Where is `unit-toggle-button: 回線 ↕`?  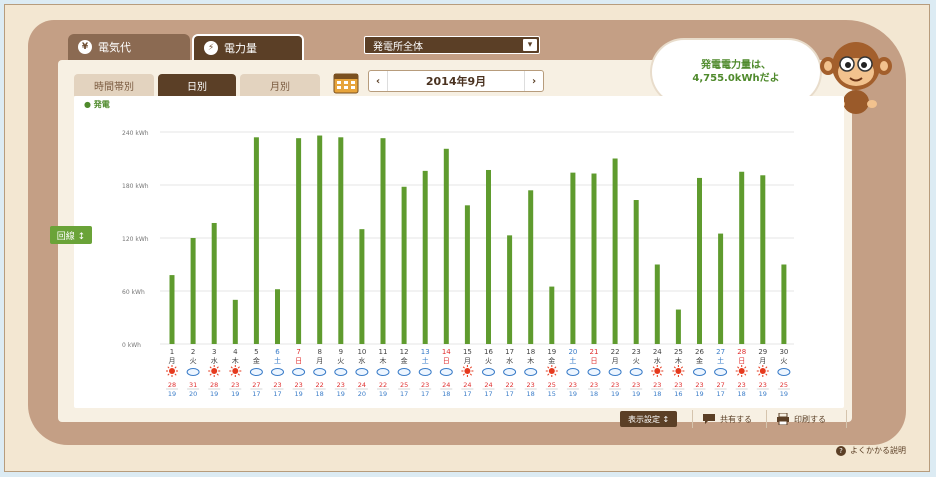 unit-toggle-button: 回線 ↕ is located at coordinates (71, 235).